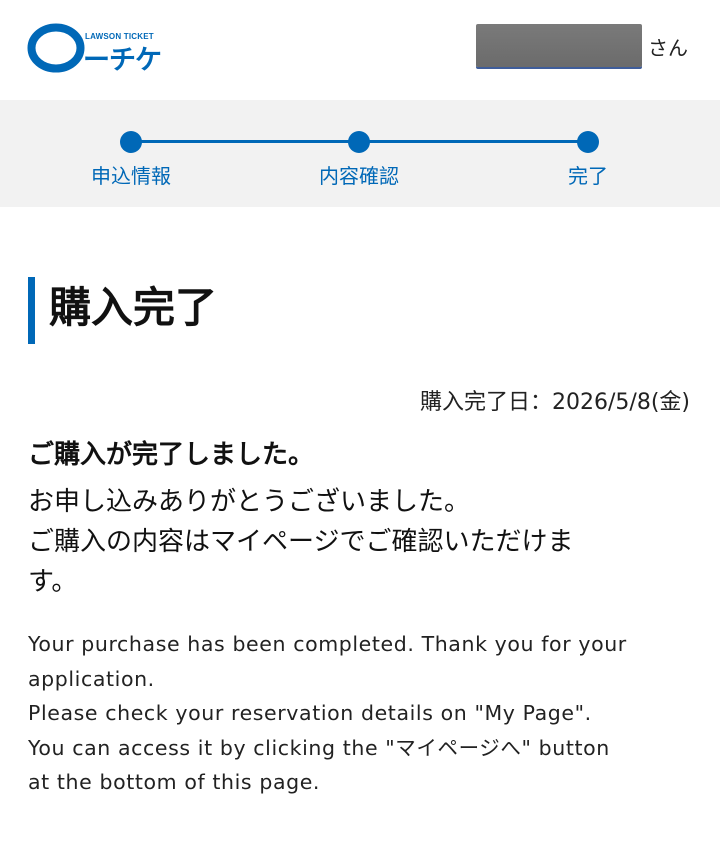 This screenshot has width=720, height=848. What do you see at coordinates (122, 60) in the screenshot?
I see `logo-wordmark: ーチケ` at bounding box center [122, 60].